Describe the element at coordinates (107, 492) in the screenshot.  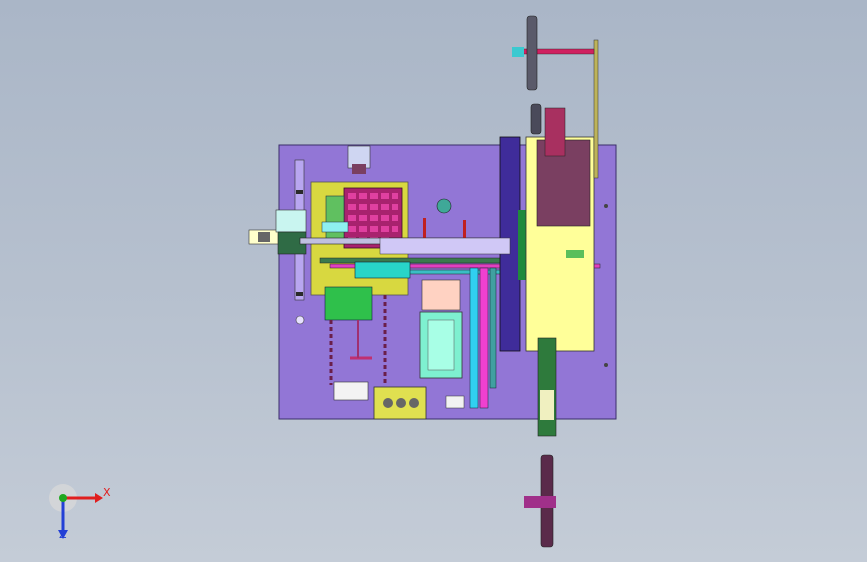
I see `x-axis-label: X` at that location.